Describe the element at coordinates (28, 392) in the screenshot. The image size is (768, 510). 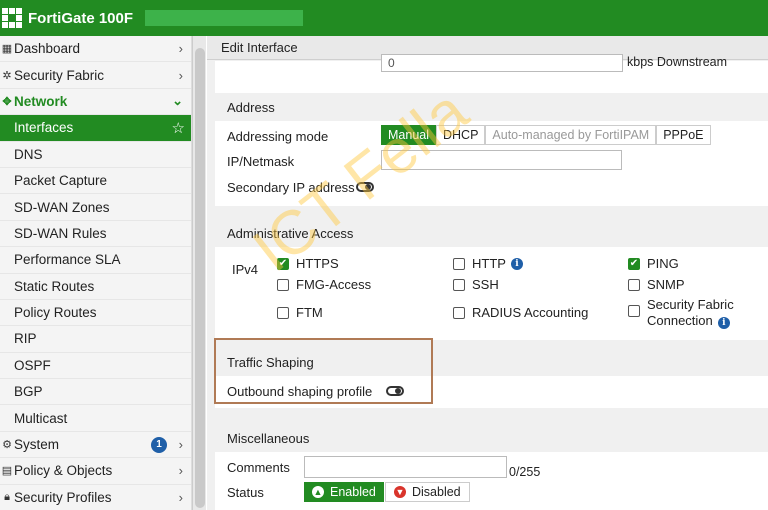
I see `sidebar-item-label: BGP` at that location.